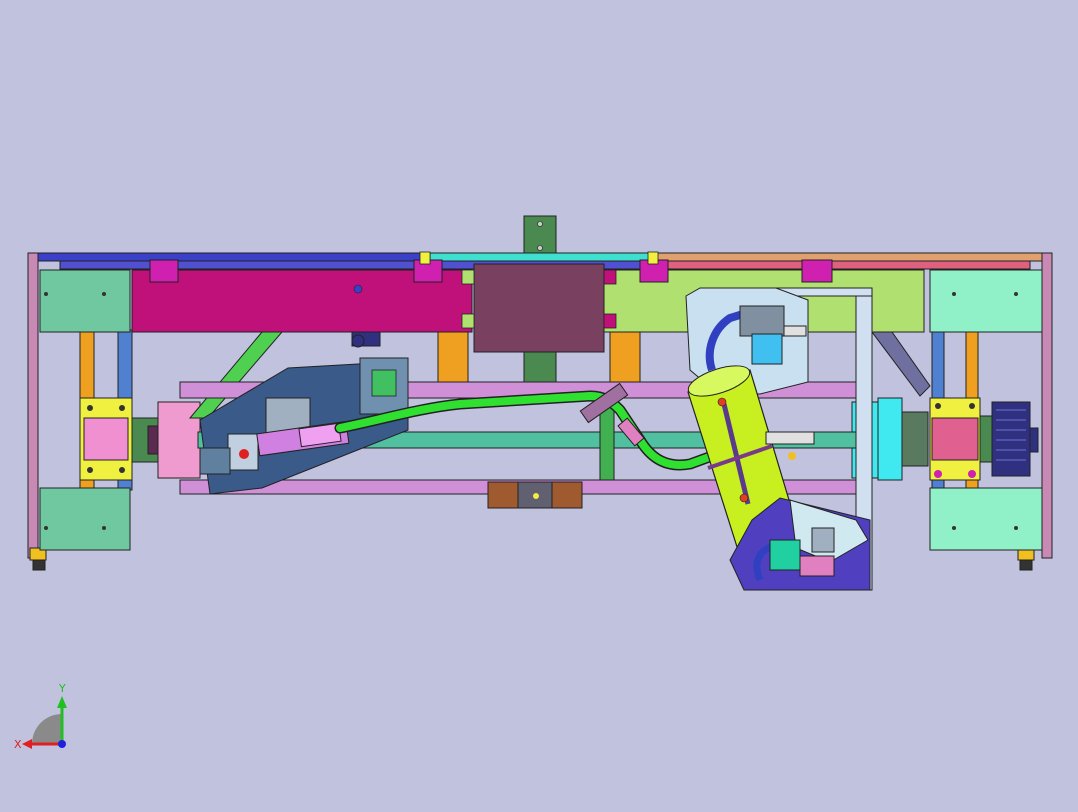 This screenshot has width=1078, height=812. What do you see at coordinates (27, 744) in the screenshot?
I see `x-axis-arrowhead` at bounding box center [27, 744].